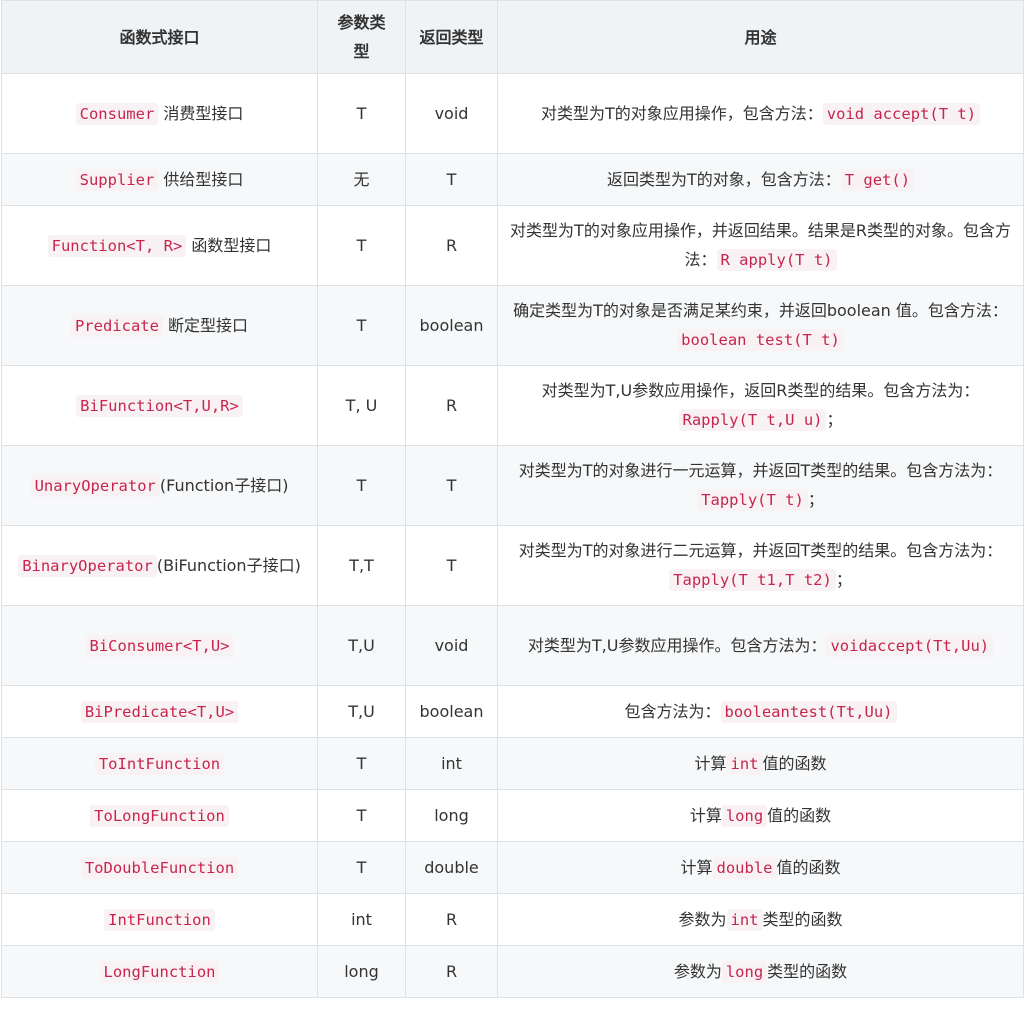 The height and width of the screenshot is (1015, 1024). What do you see at coordinates (512, 971) in the screenshot?
I see `table-row: LongFunction long R 参数为 long 类型的函数` at bounding box center [512, 971].